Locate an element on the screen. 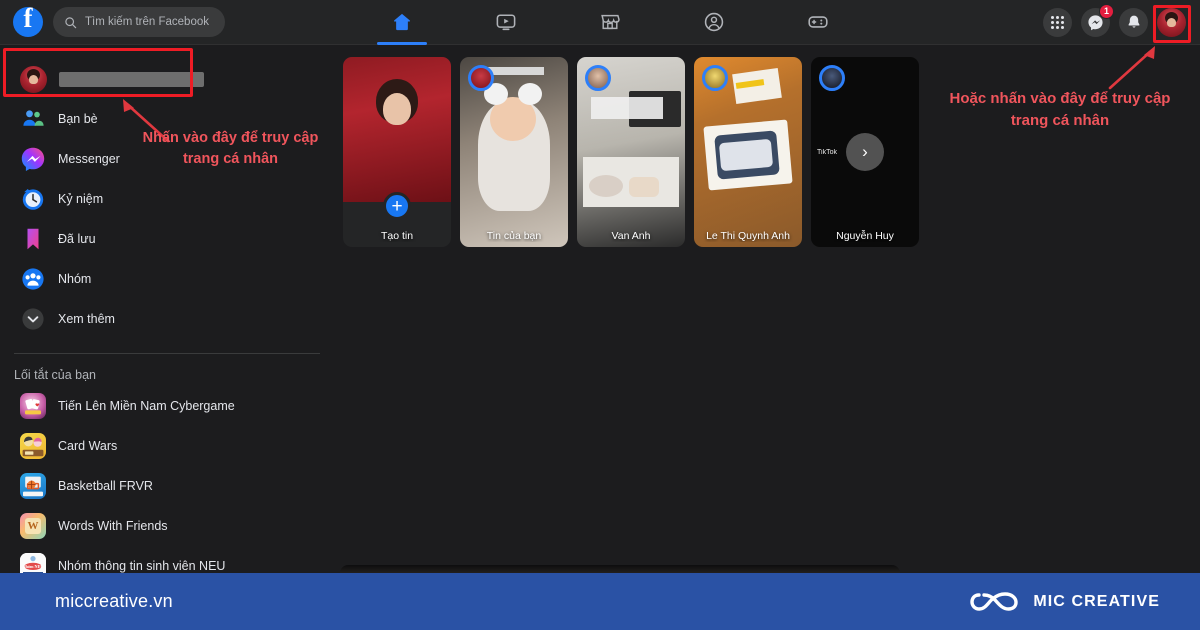  shortcut-item: W Words With Friends is located at coordinates (170, 526).